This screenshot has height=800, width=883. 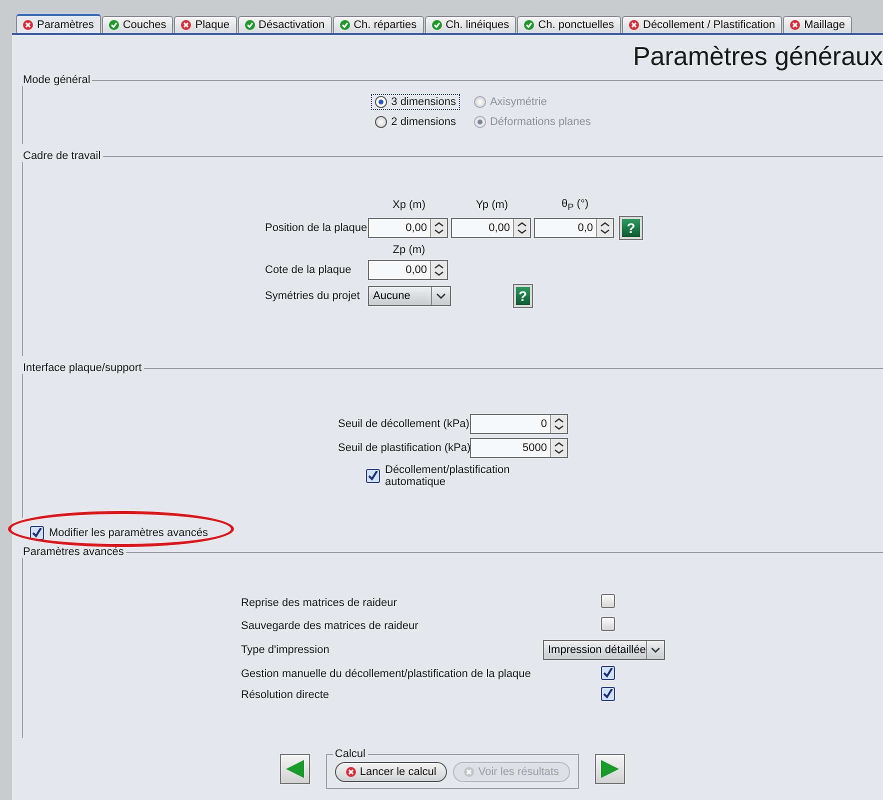 I want to click on next-button, so click(x=610, y=769).